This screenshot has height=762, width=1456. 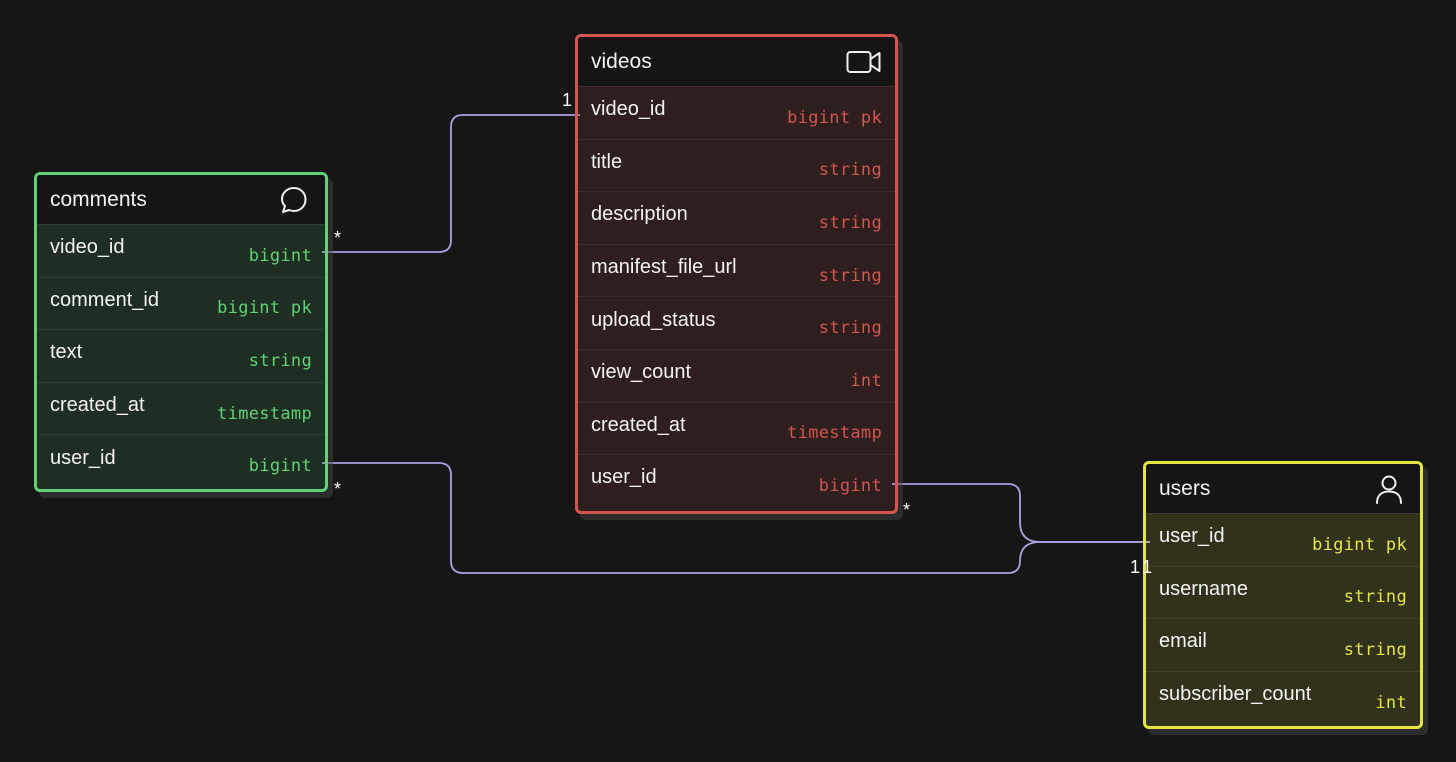 I want to click on users-table-header: users, so click(x=1283, y=488).